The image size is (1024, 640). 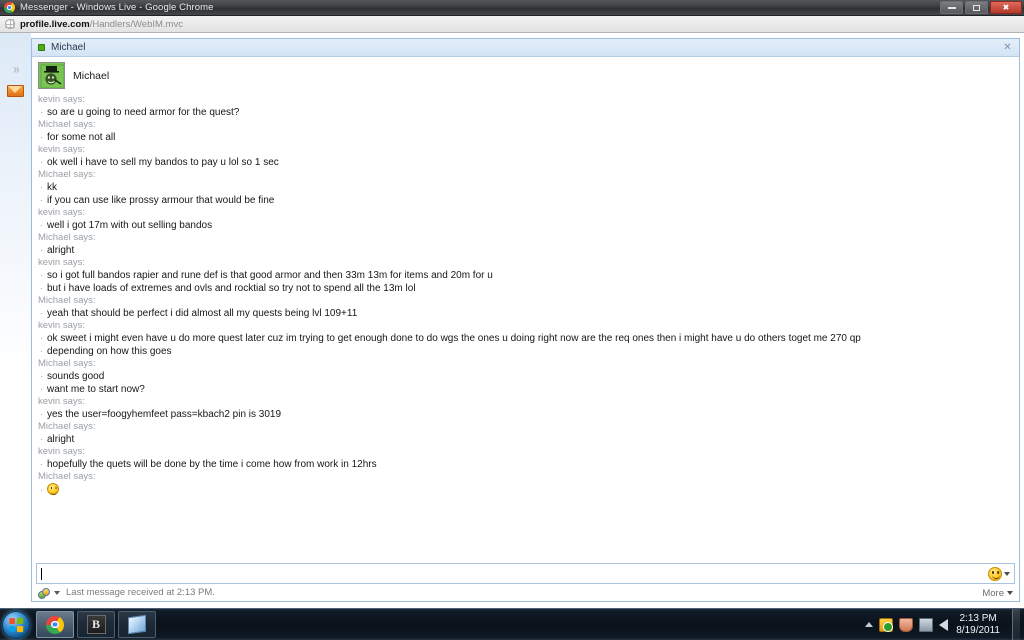 I want to click on window-title: Messenger - Windows Live - Google Chrome, so click(x=117, y=7).